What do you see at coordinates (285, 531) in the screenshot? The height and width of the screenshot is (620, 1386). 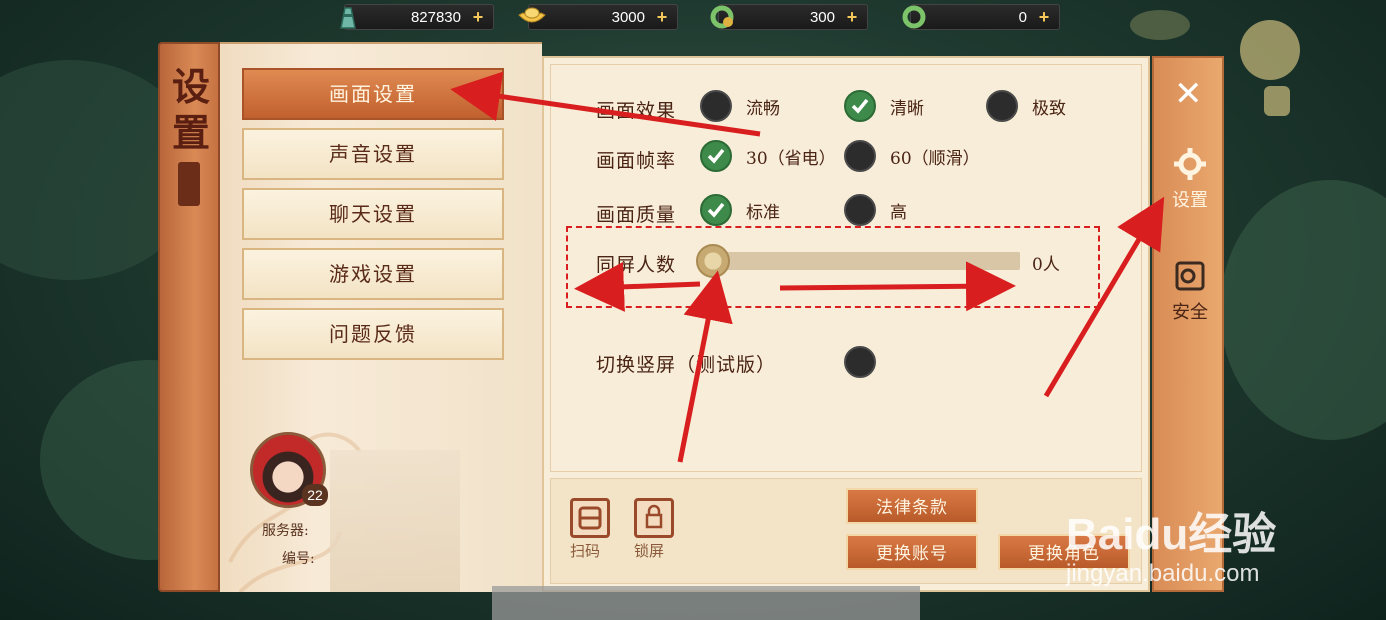 I see `server-label: 服务器:` at bounding box center [285, 531].